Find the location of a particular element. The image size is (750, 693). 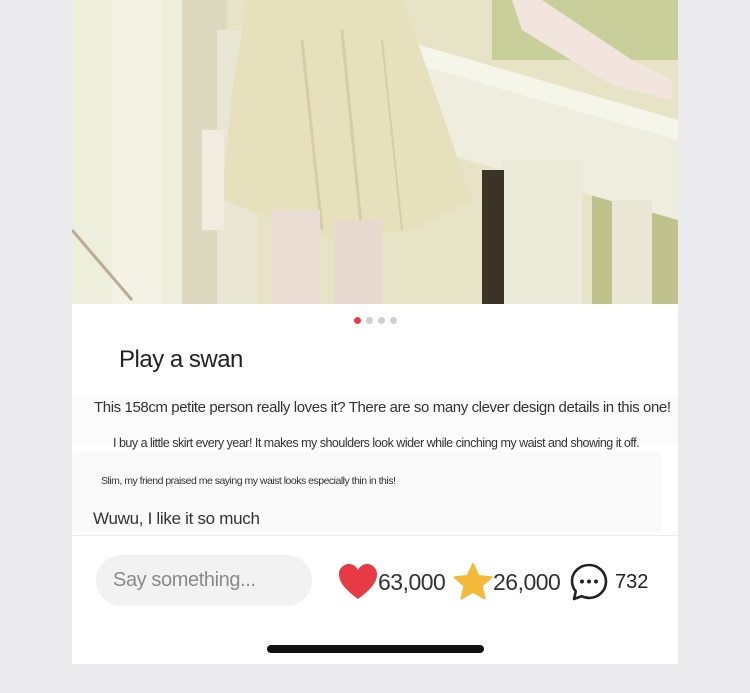

post-paragraph: Wuwu, I like it so much is located at coordinates (176, 518).